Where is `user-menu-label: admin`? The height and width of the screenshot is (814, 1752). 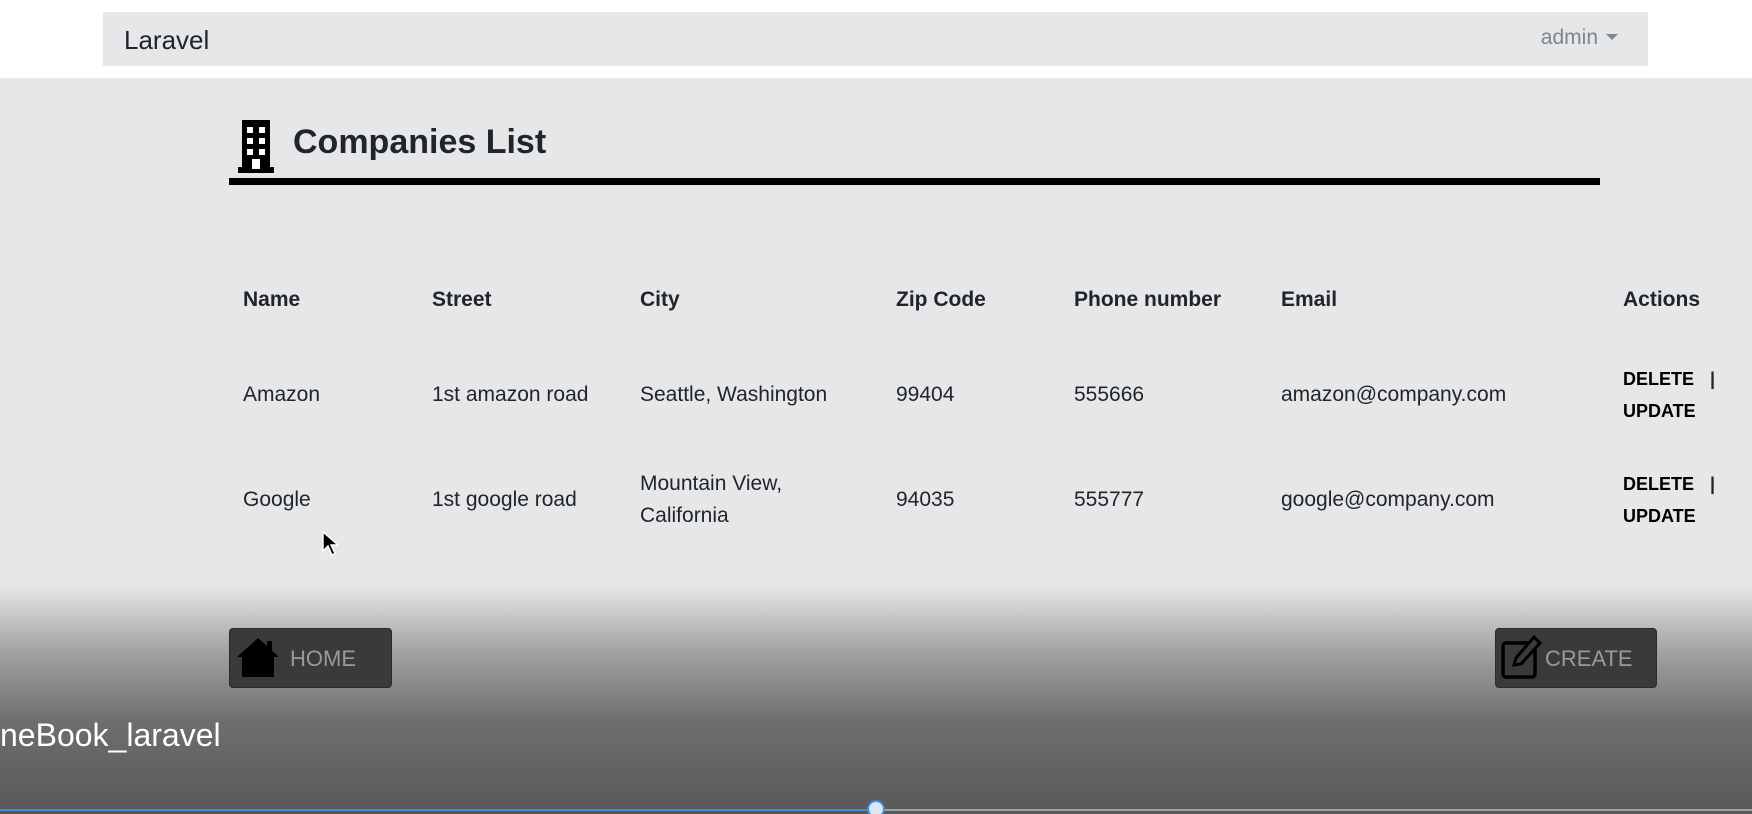 user-menu-label: admin is located at coordinates (1569, 37).